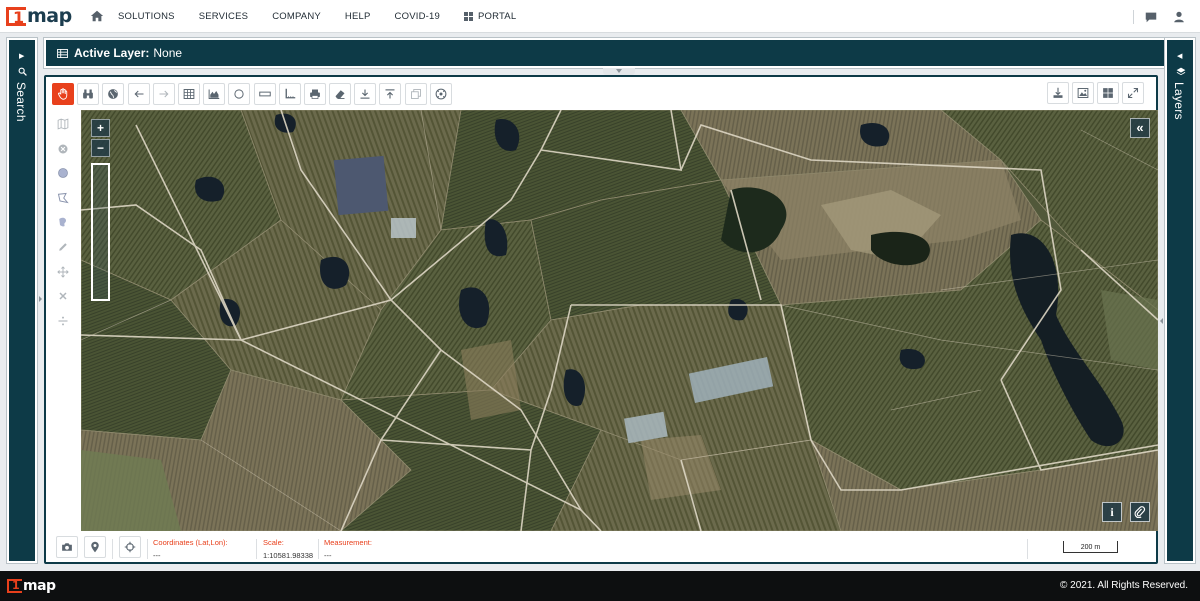 Image resolution: width=1200 pixels, height=601 pixels. I want to click on image-icon, so click(1083, 93).